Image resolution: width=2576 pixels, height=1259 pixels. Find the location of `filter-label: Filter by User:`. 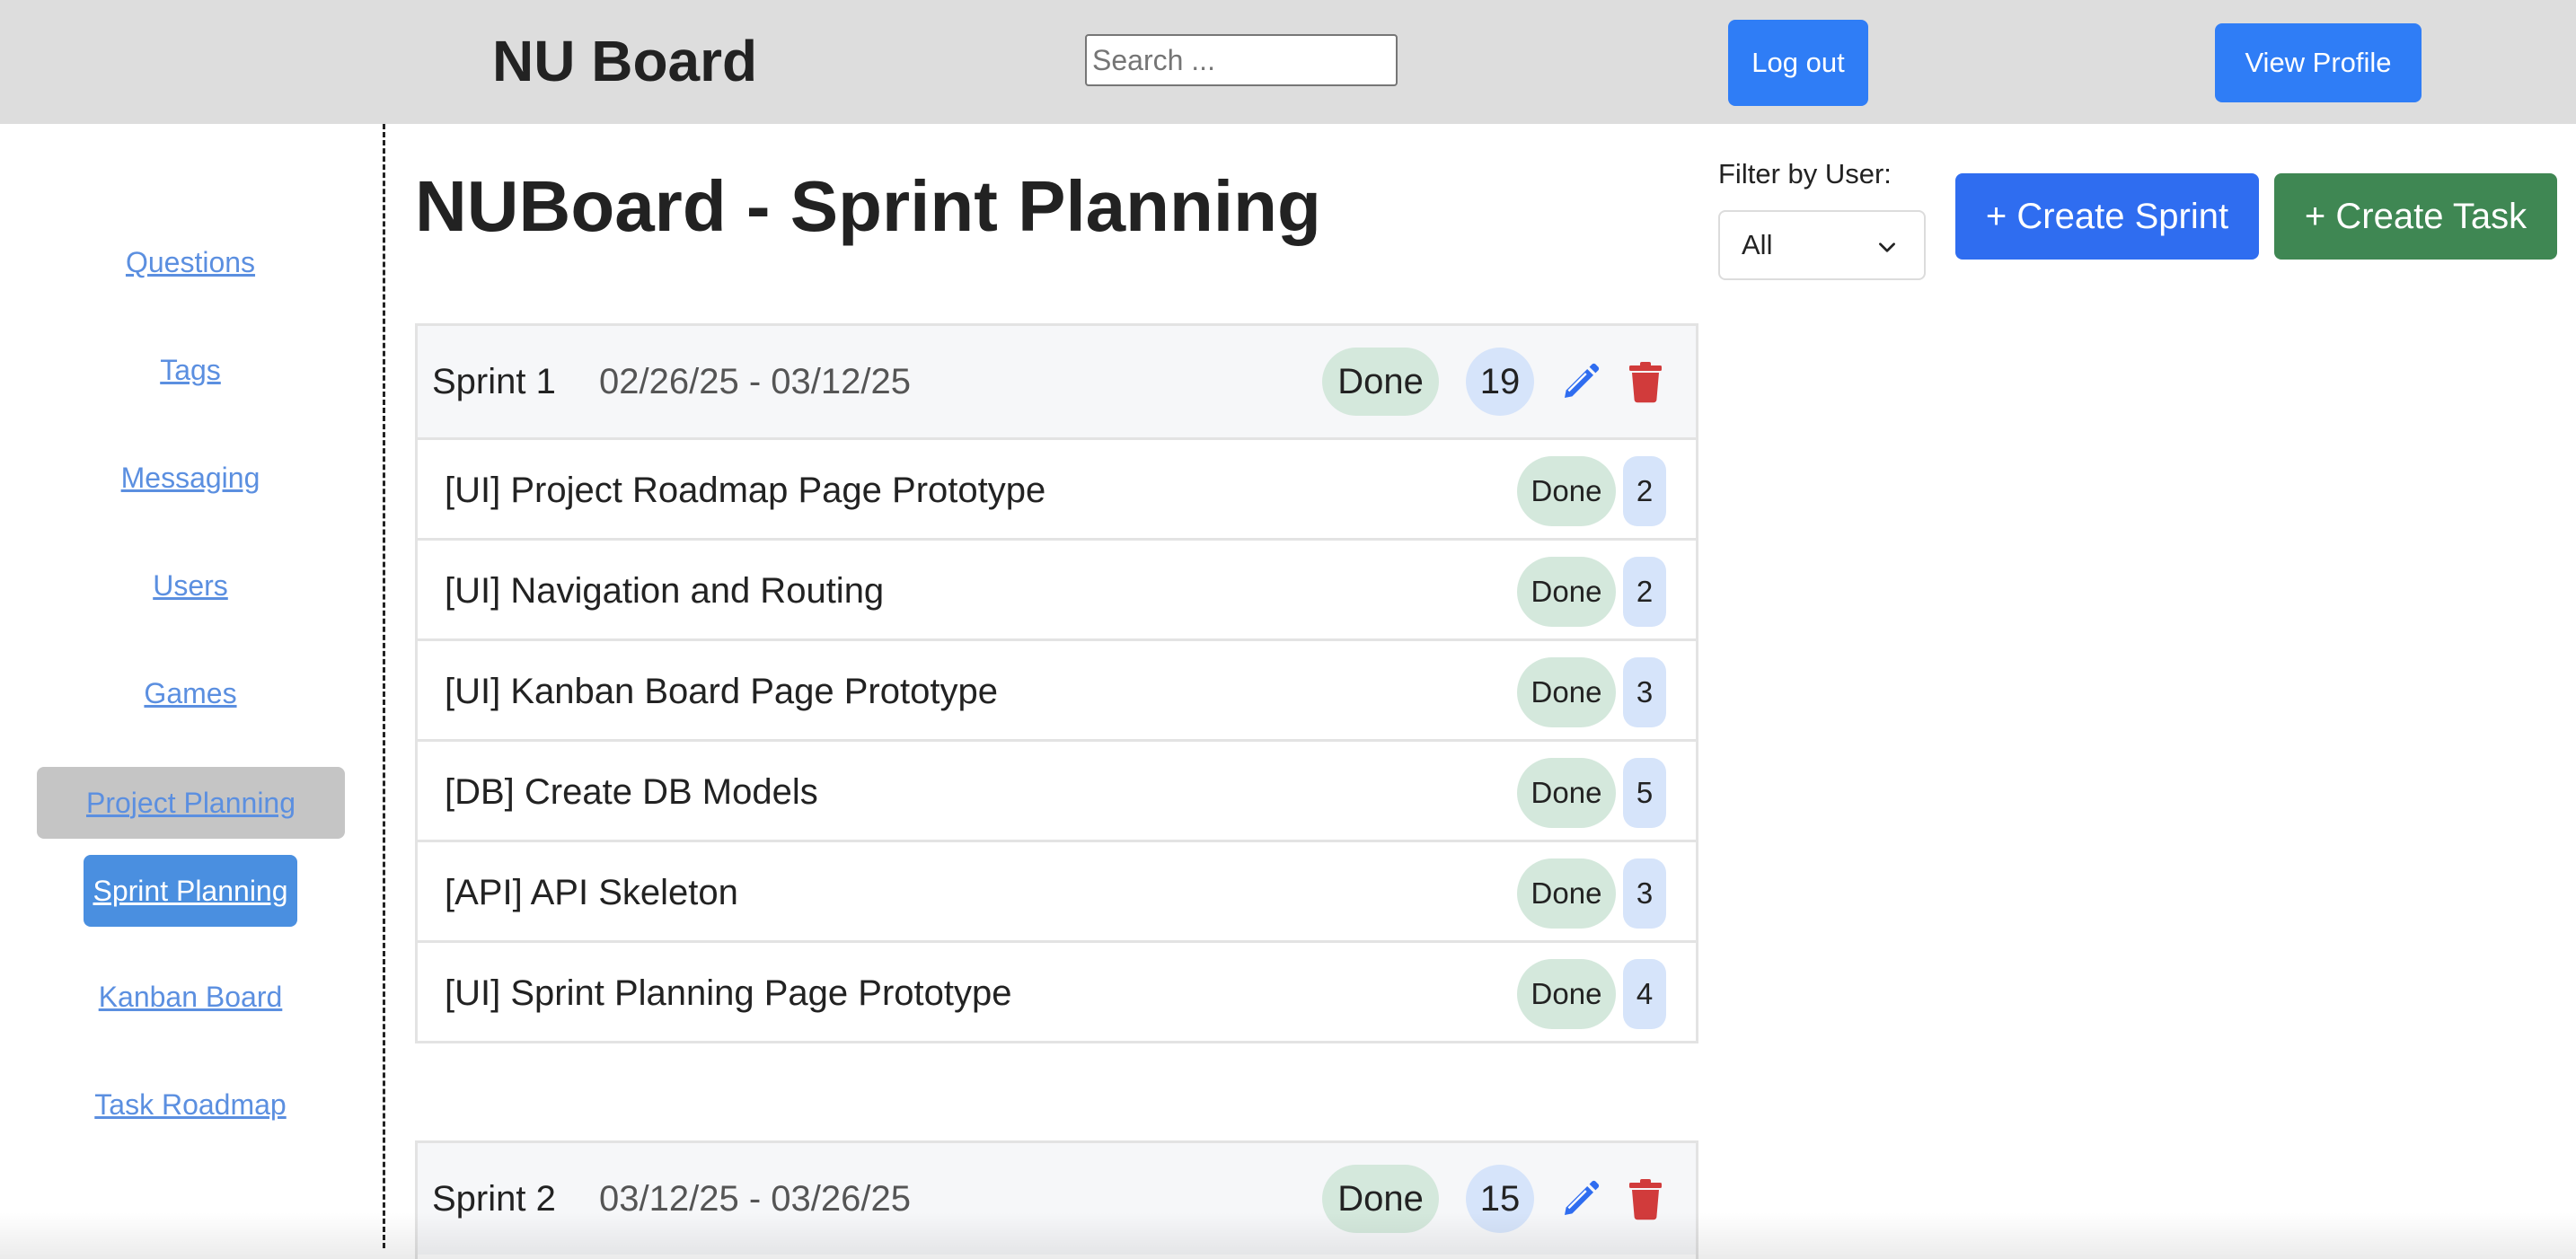

filter-label: Filter by User: is located at coordinates (1805, 173).